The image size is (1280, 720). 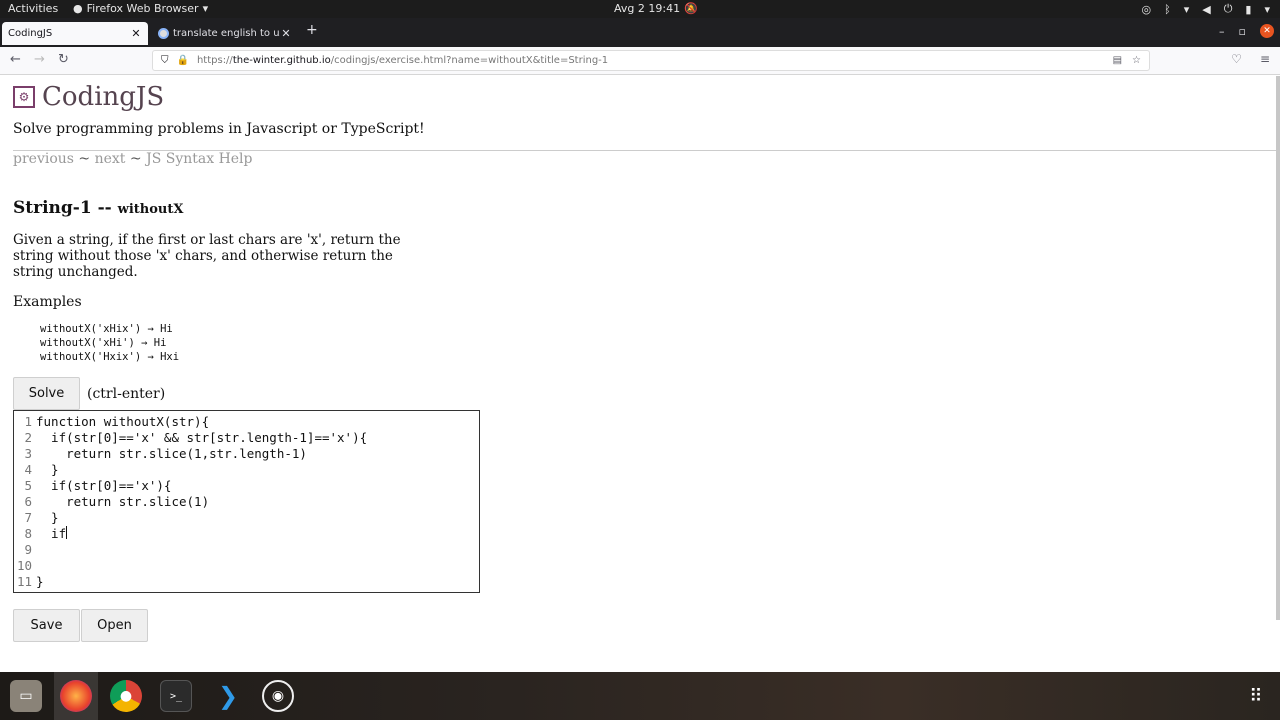 What do you see at coordinates (126, 696) in the screenshot?
I see `chrome-icon: ●` at bounding box center [126, 696].